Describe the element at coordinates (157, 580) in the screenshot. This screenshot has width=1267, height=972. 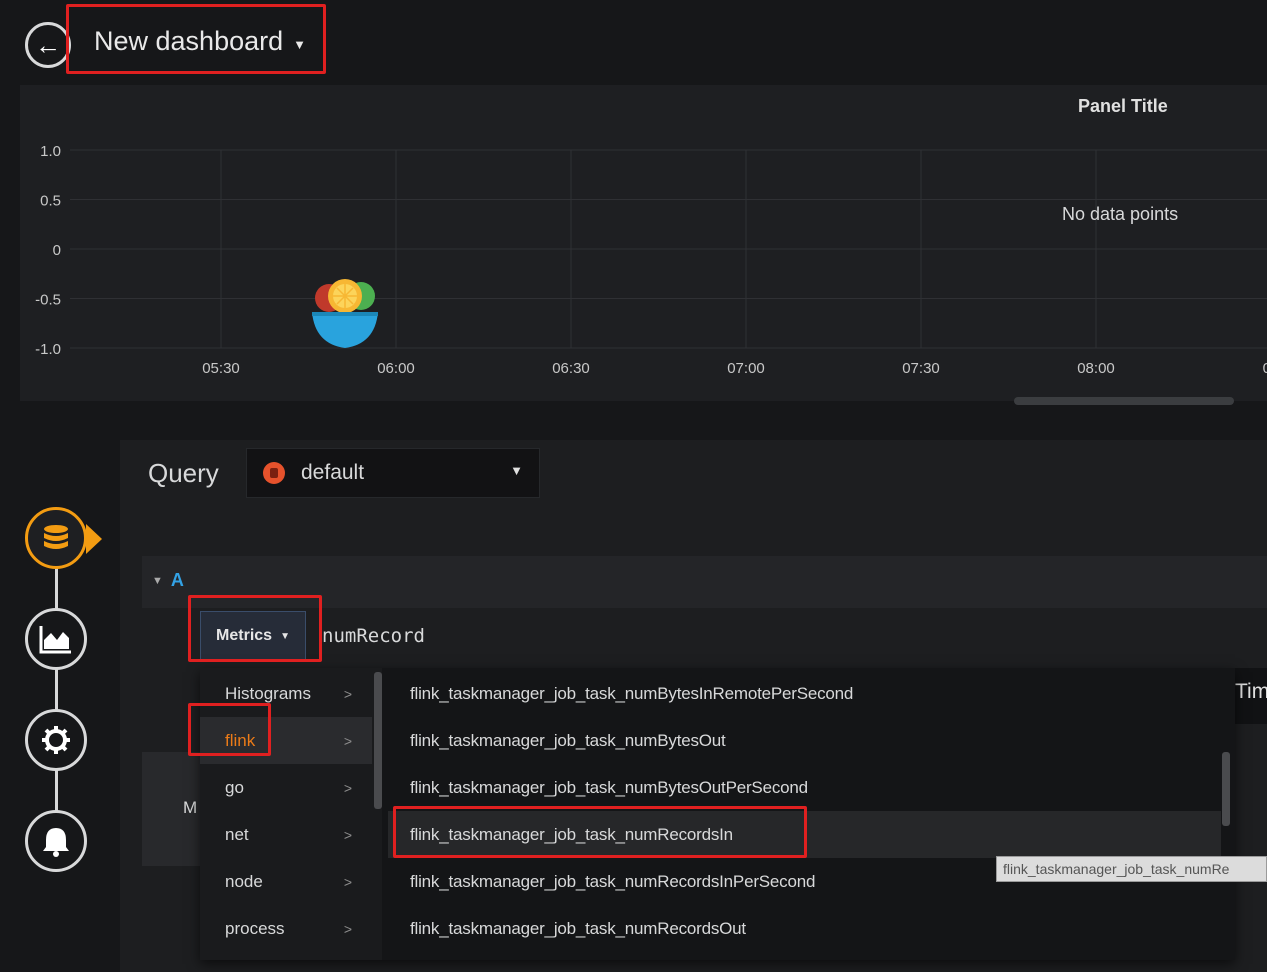
I see `collapse-triangle-icon: ▼` at that location.